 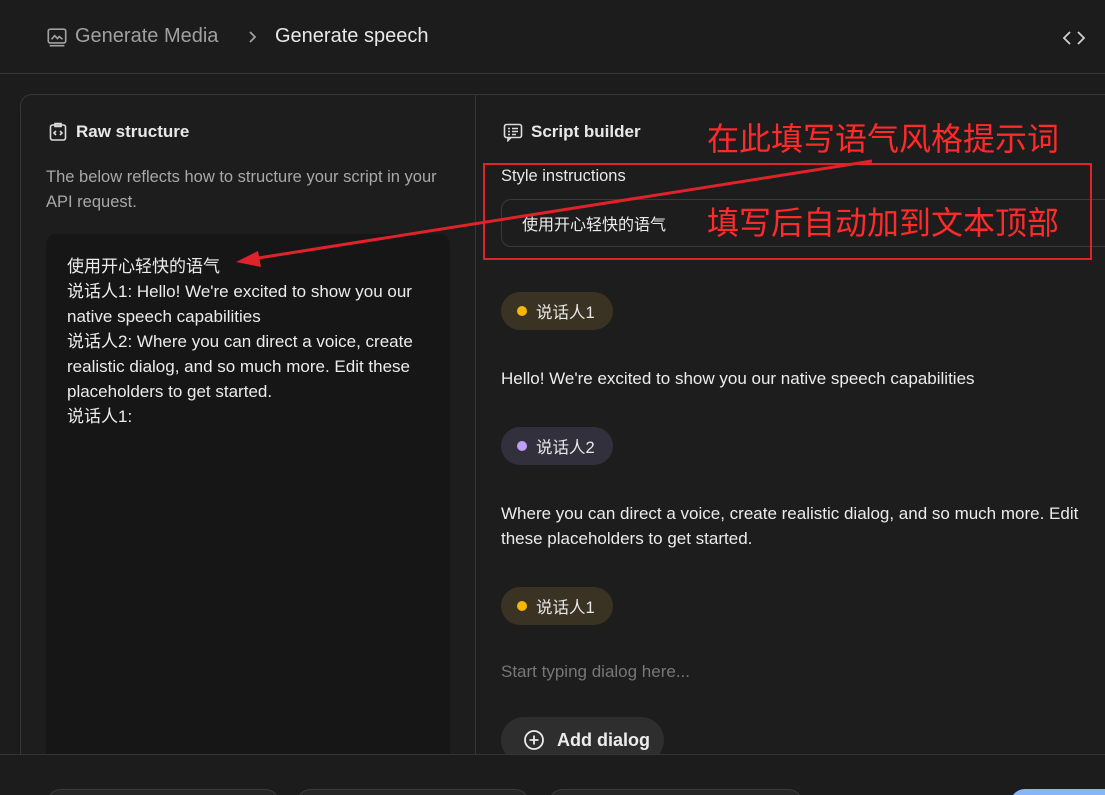 What do you see at coordinates (1074, 38) in the screenshot?
I see `code-icon` at bounding box center [1074, 38].